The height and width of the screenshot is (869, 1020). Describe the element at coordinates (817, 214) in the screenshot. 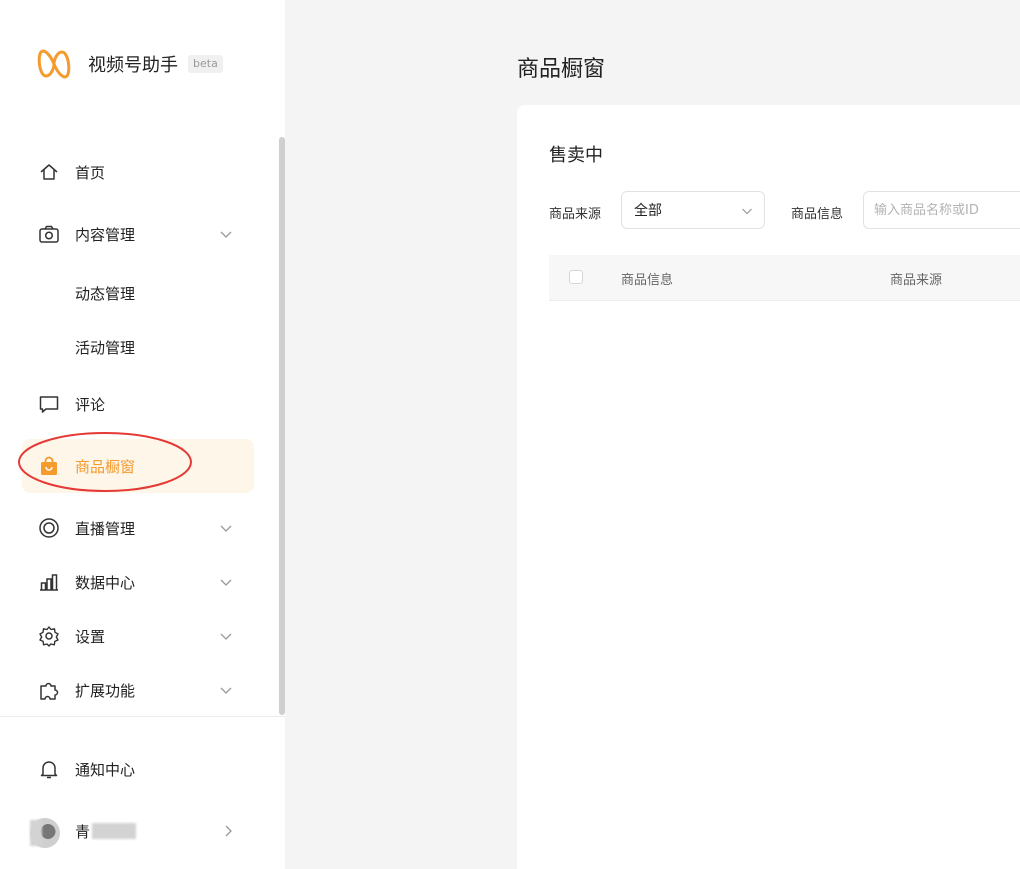

I see `info-filter-label: 商品信息` at that location.